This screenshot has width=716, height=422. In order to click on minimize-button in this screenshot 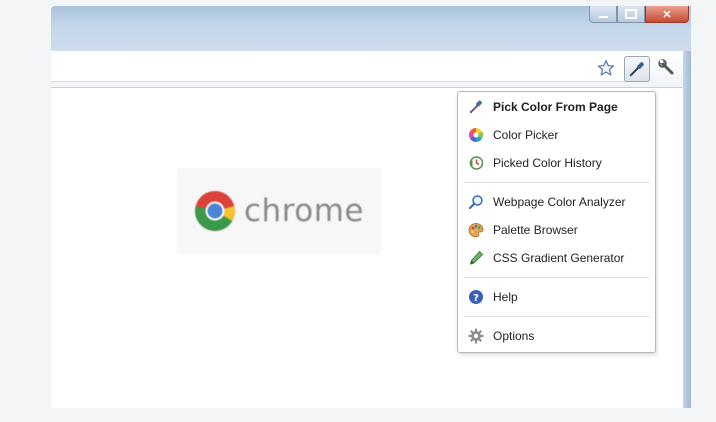, I will do `click(603, 14)`.